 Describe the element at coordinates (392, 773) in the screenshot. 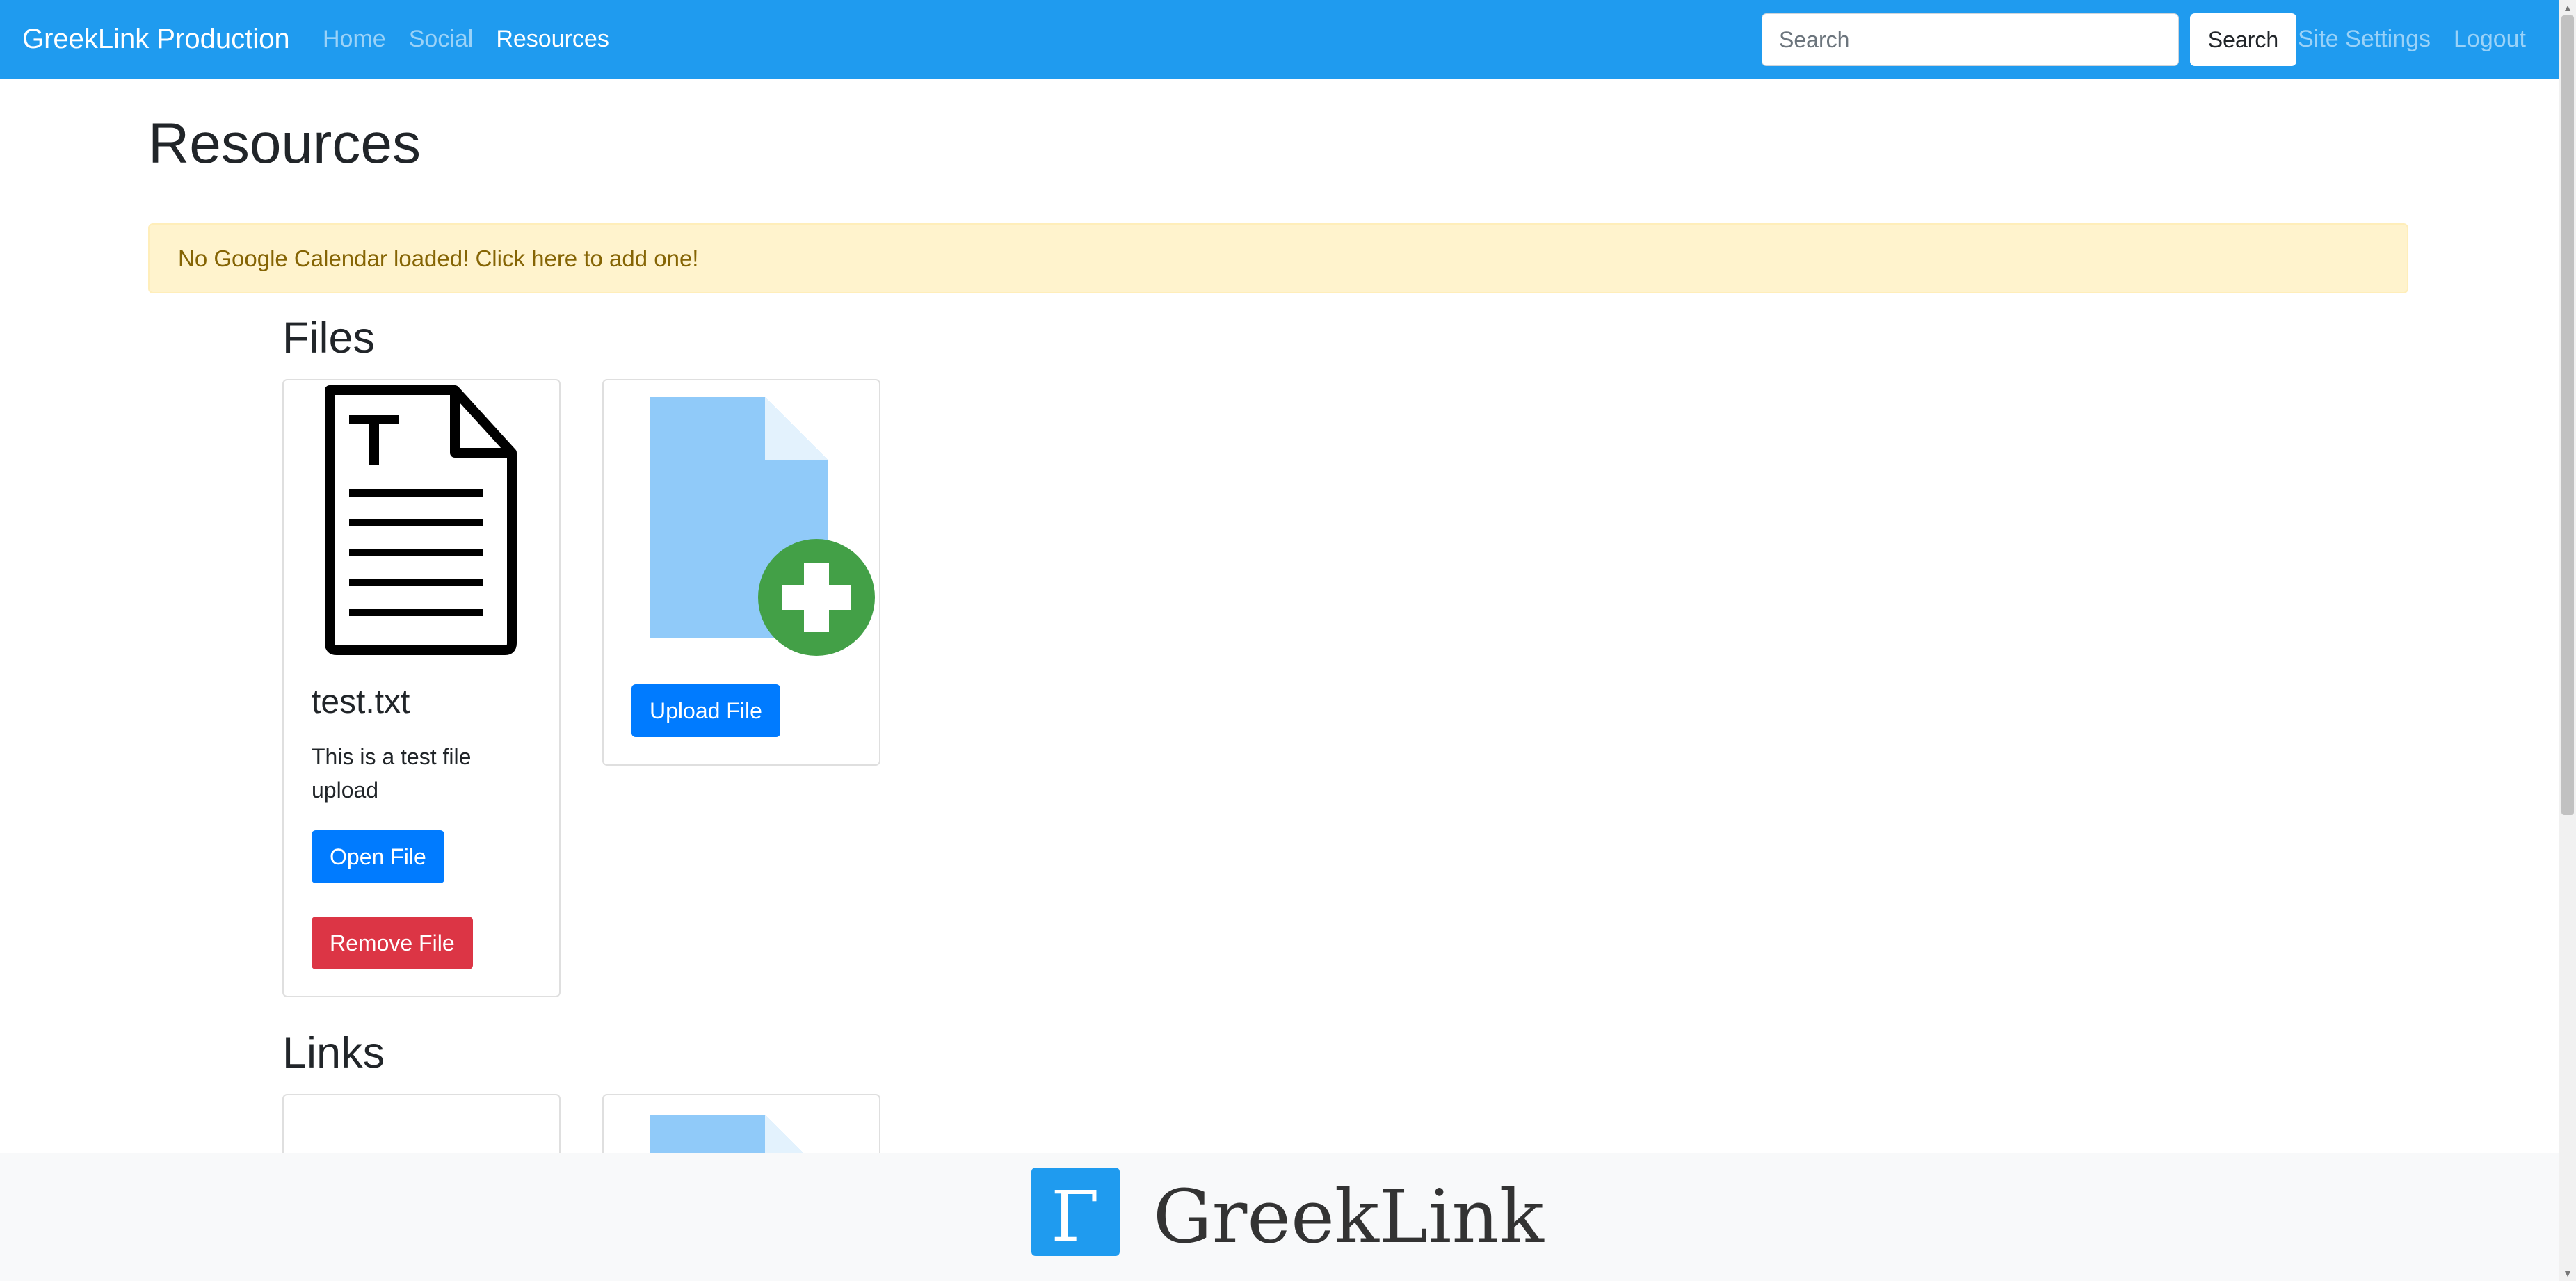

I see `file-description: This is a test file upload` at that location.